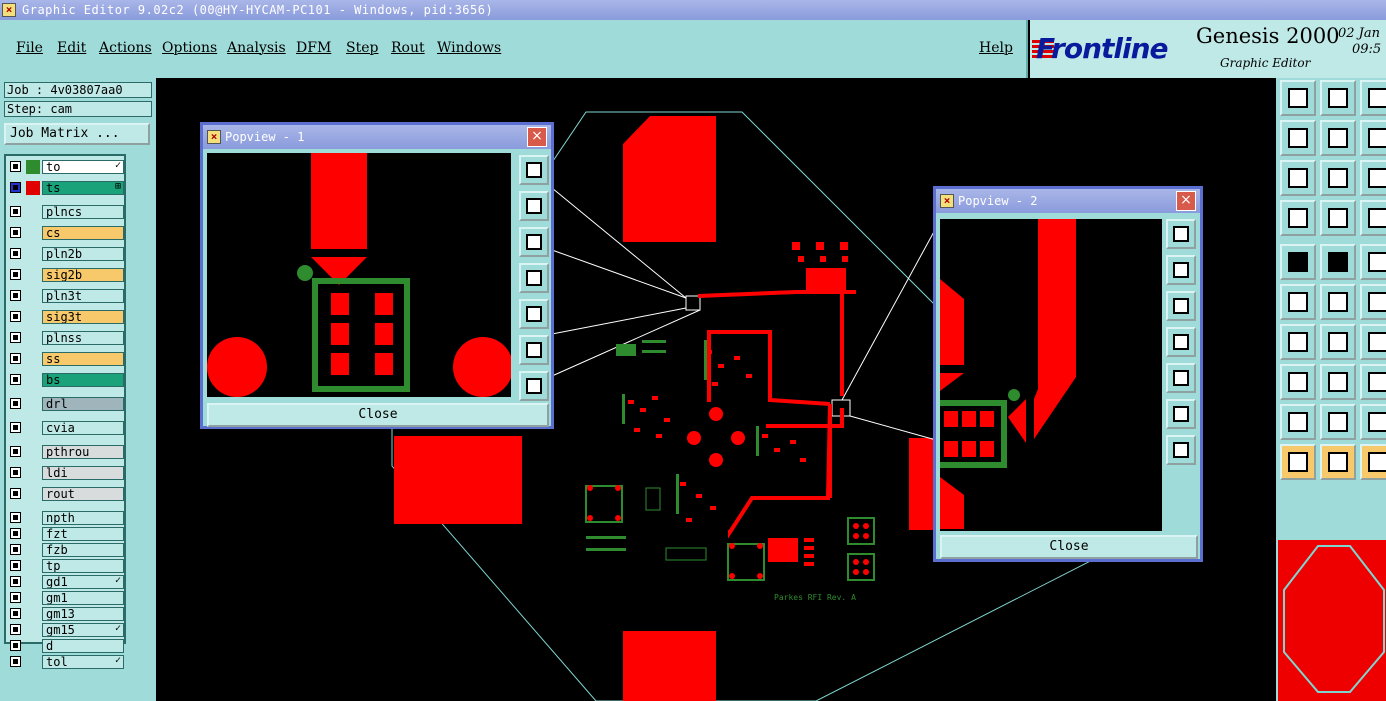  I want to click on layer-row-gm15: gm15 ✓, so click(66, 630).